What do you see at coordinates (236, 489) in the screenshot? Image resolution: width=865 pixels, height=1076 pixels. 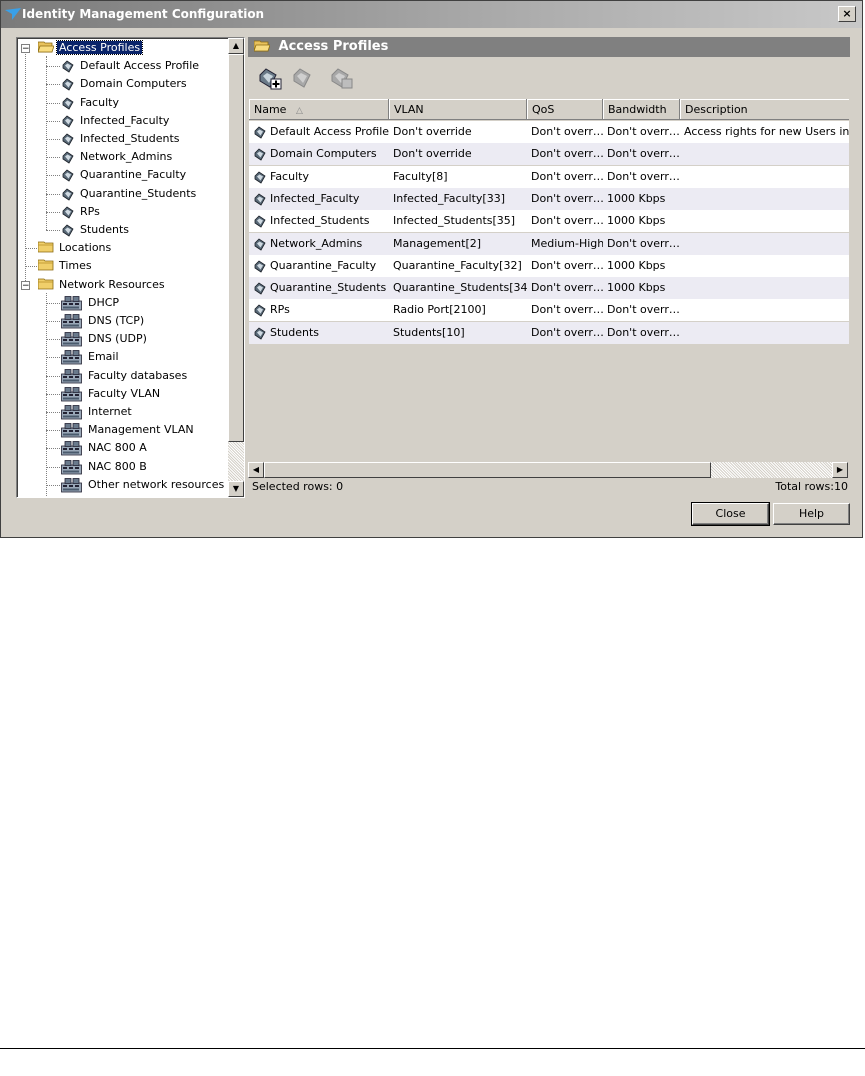 I see `scroll-down-button: ▼` at bounding box center [236, 489].